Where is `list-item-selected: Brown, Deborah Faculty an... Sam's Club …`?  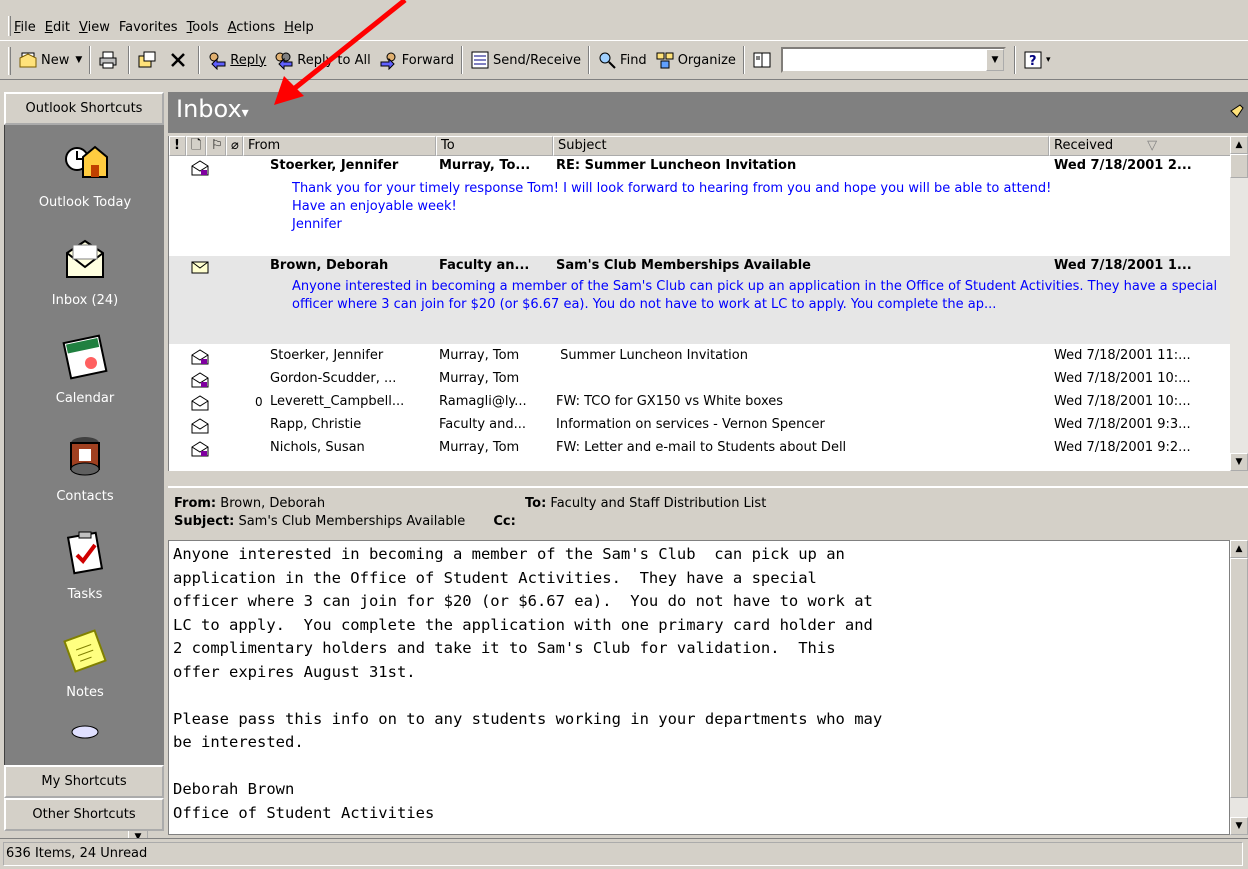
list-item-selected: Brown, Deborah Faculty an... Sam's Club … is located at coordinates (699, 300).